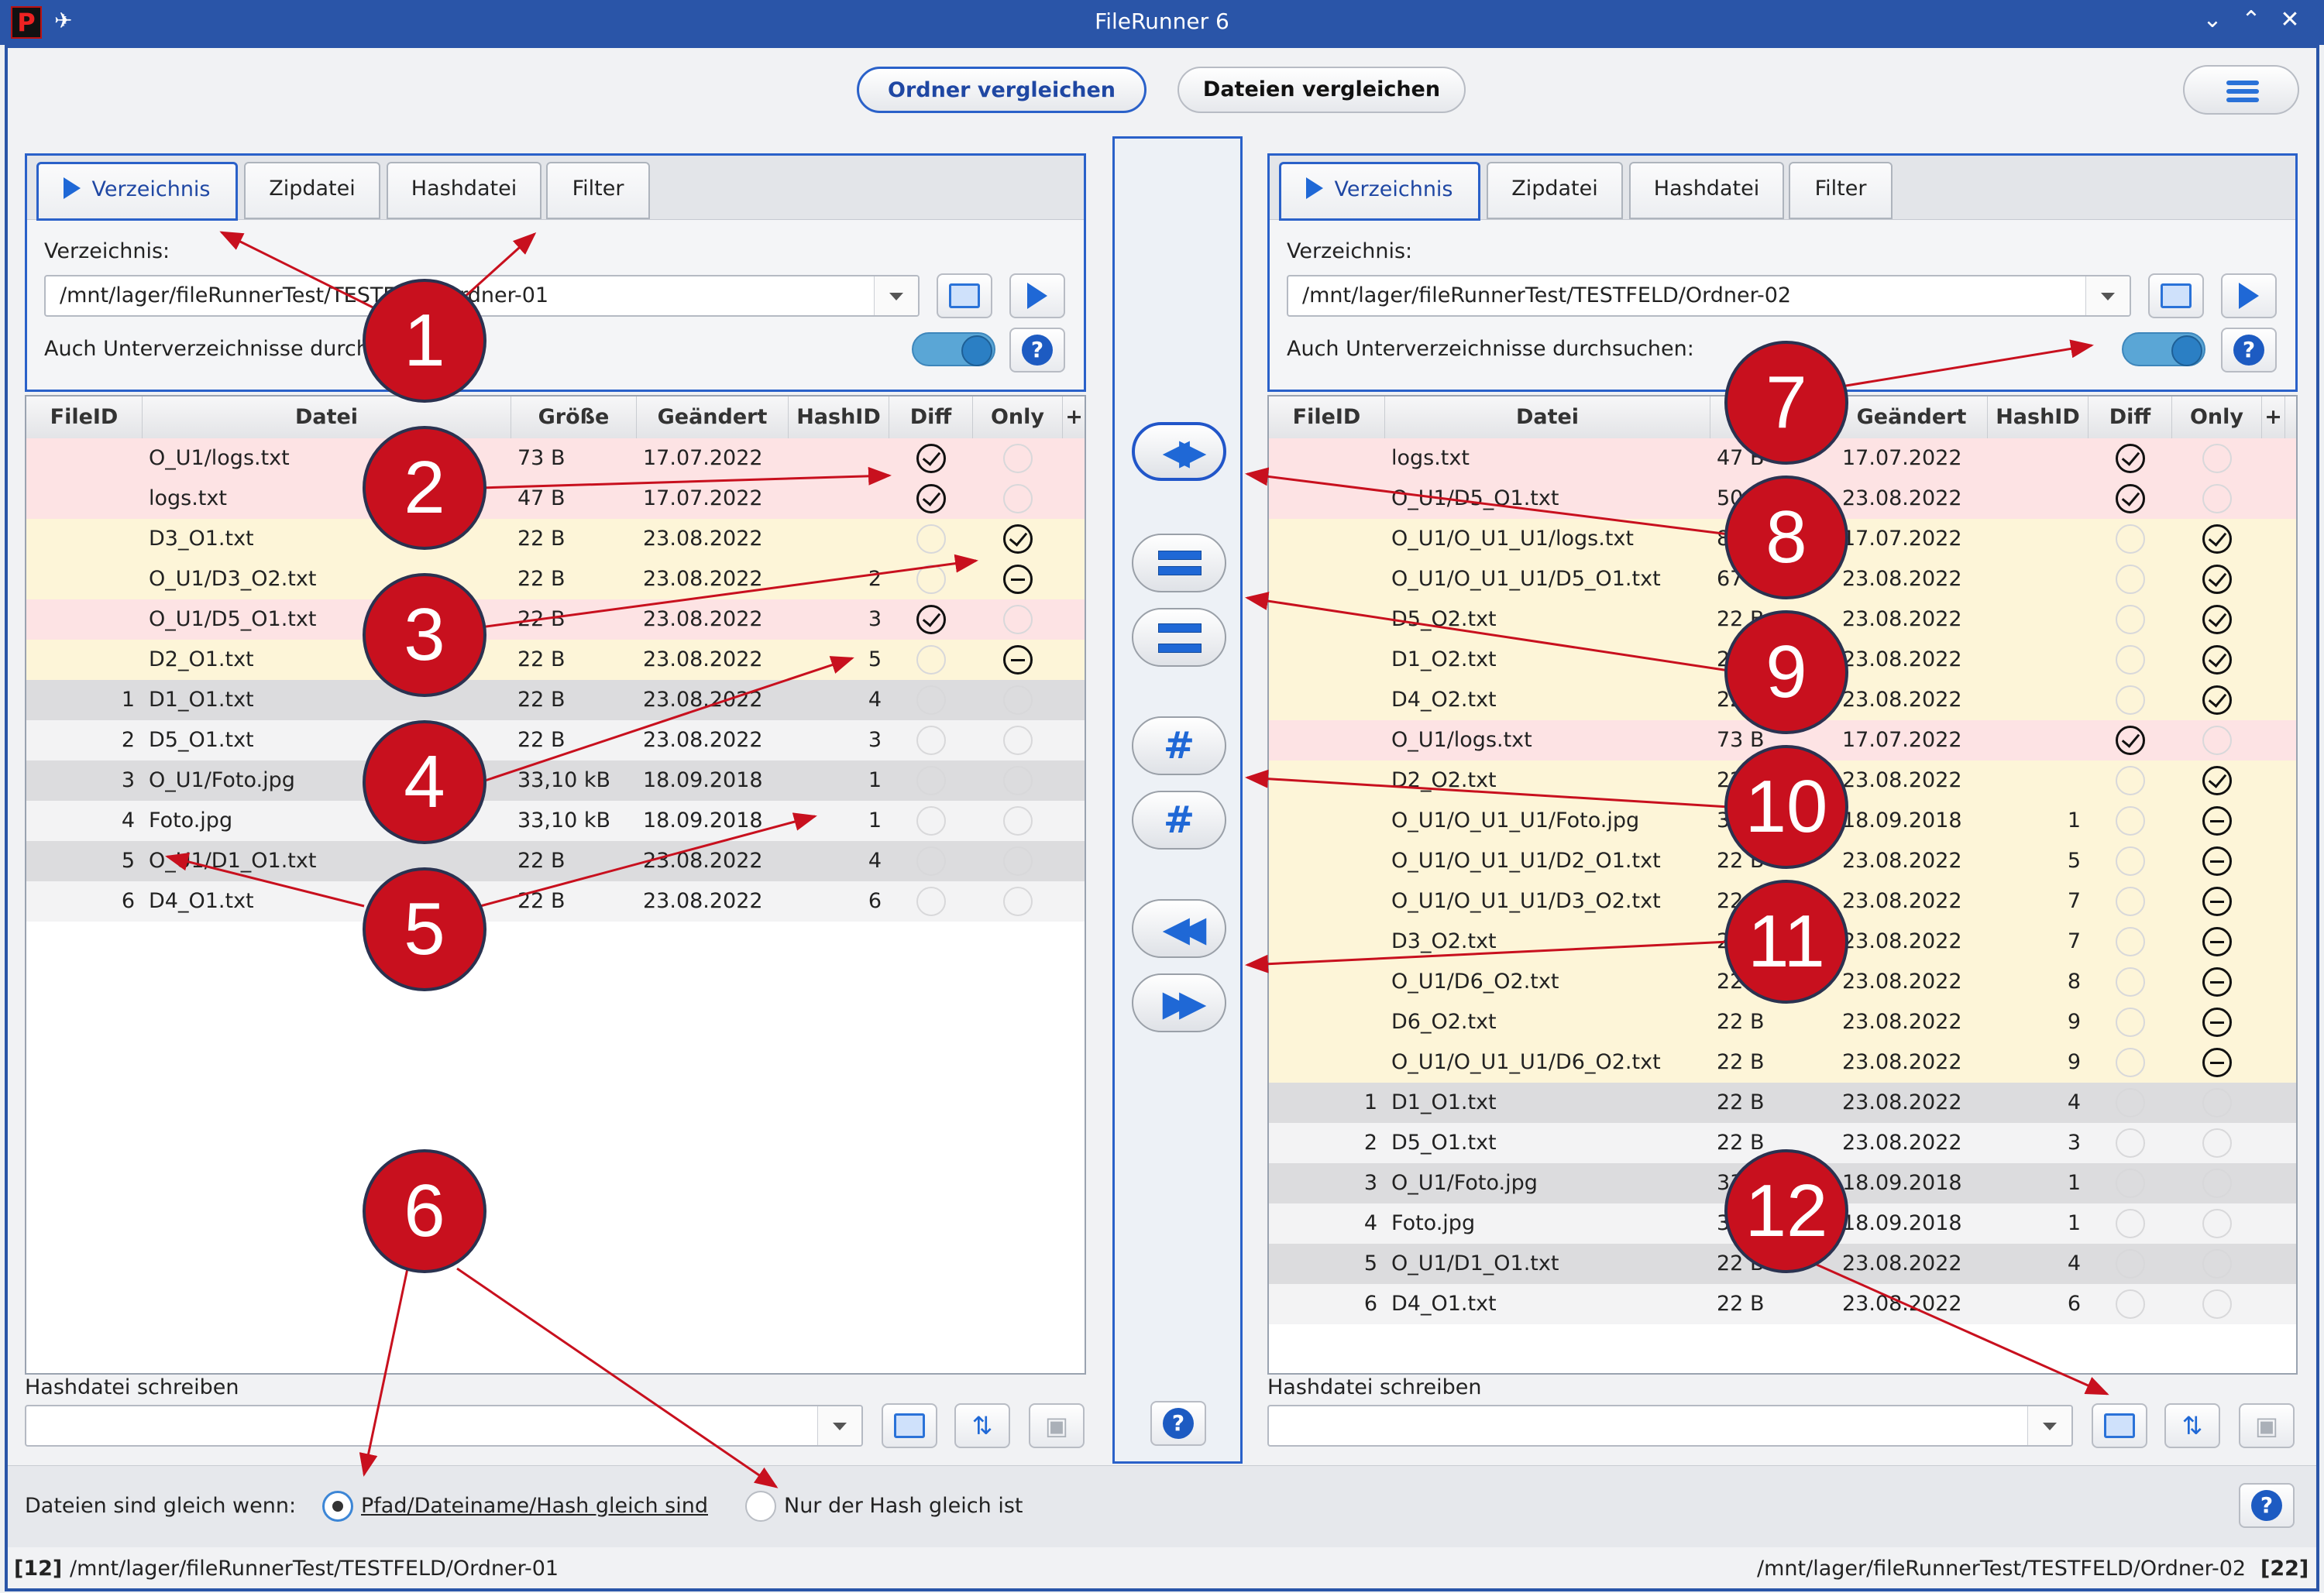 The width and height of the screenshot is (2324, 1593). What do you see at coordinates (464, 190) in the screenshot?
I see `left-tab-hashdatei: Hashdatei` at bounding box center [464, 190].